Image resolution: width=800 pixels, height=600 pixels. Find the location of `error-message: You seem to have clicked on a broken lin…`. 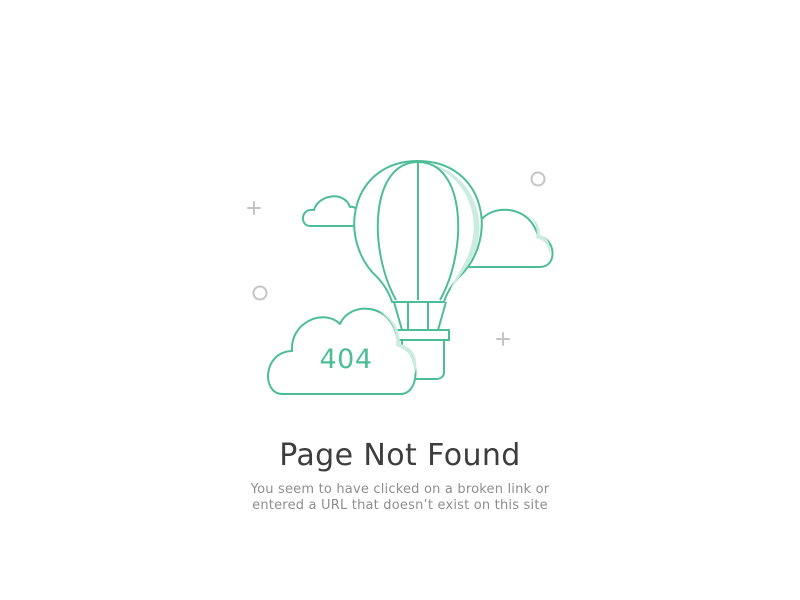

error-message: You seem to have clicked on a broken lin… is located at coordinates (400, 498).